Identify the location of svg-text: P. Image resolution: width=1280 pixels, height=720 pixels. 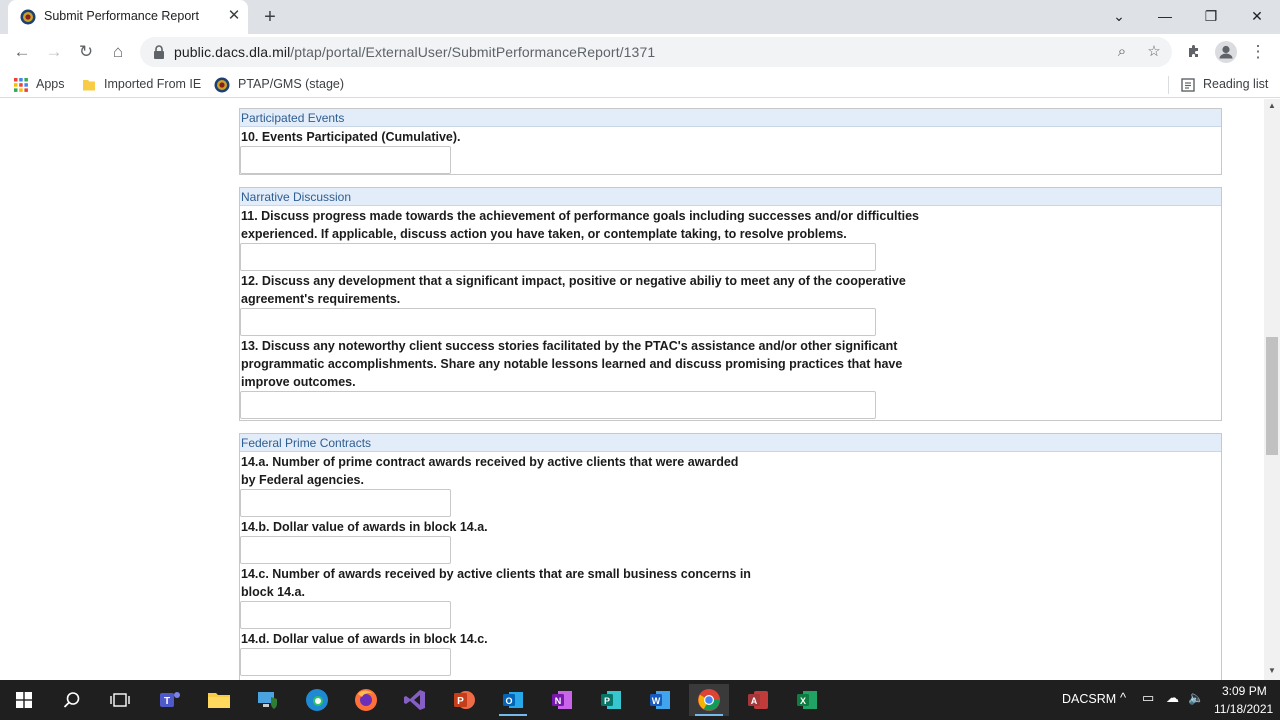
(607, 701).